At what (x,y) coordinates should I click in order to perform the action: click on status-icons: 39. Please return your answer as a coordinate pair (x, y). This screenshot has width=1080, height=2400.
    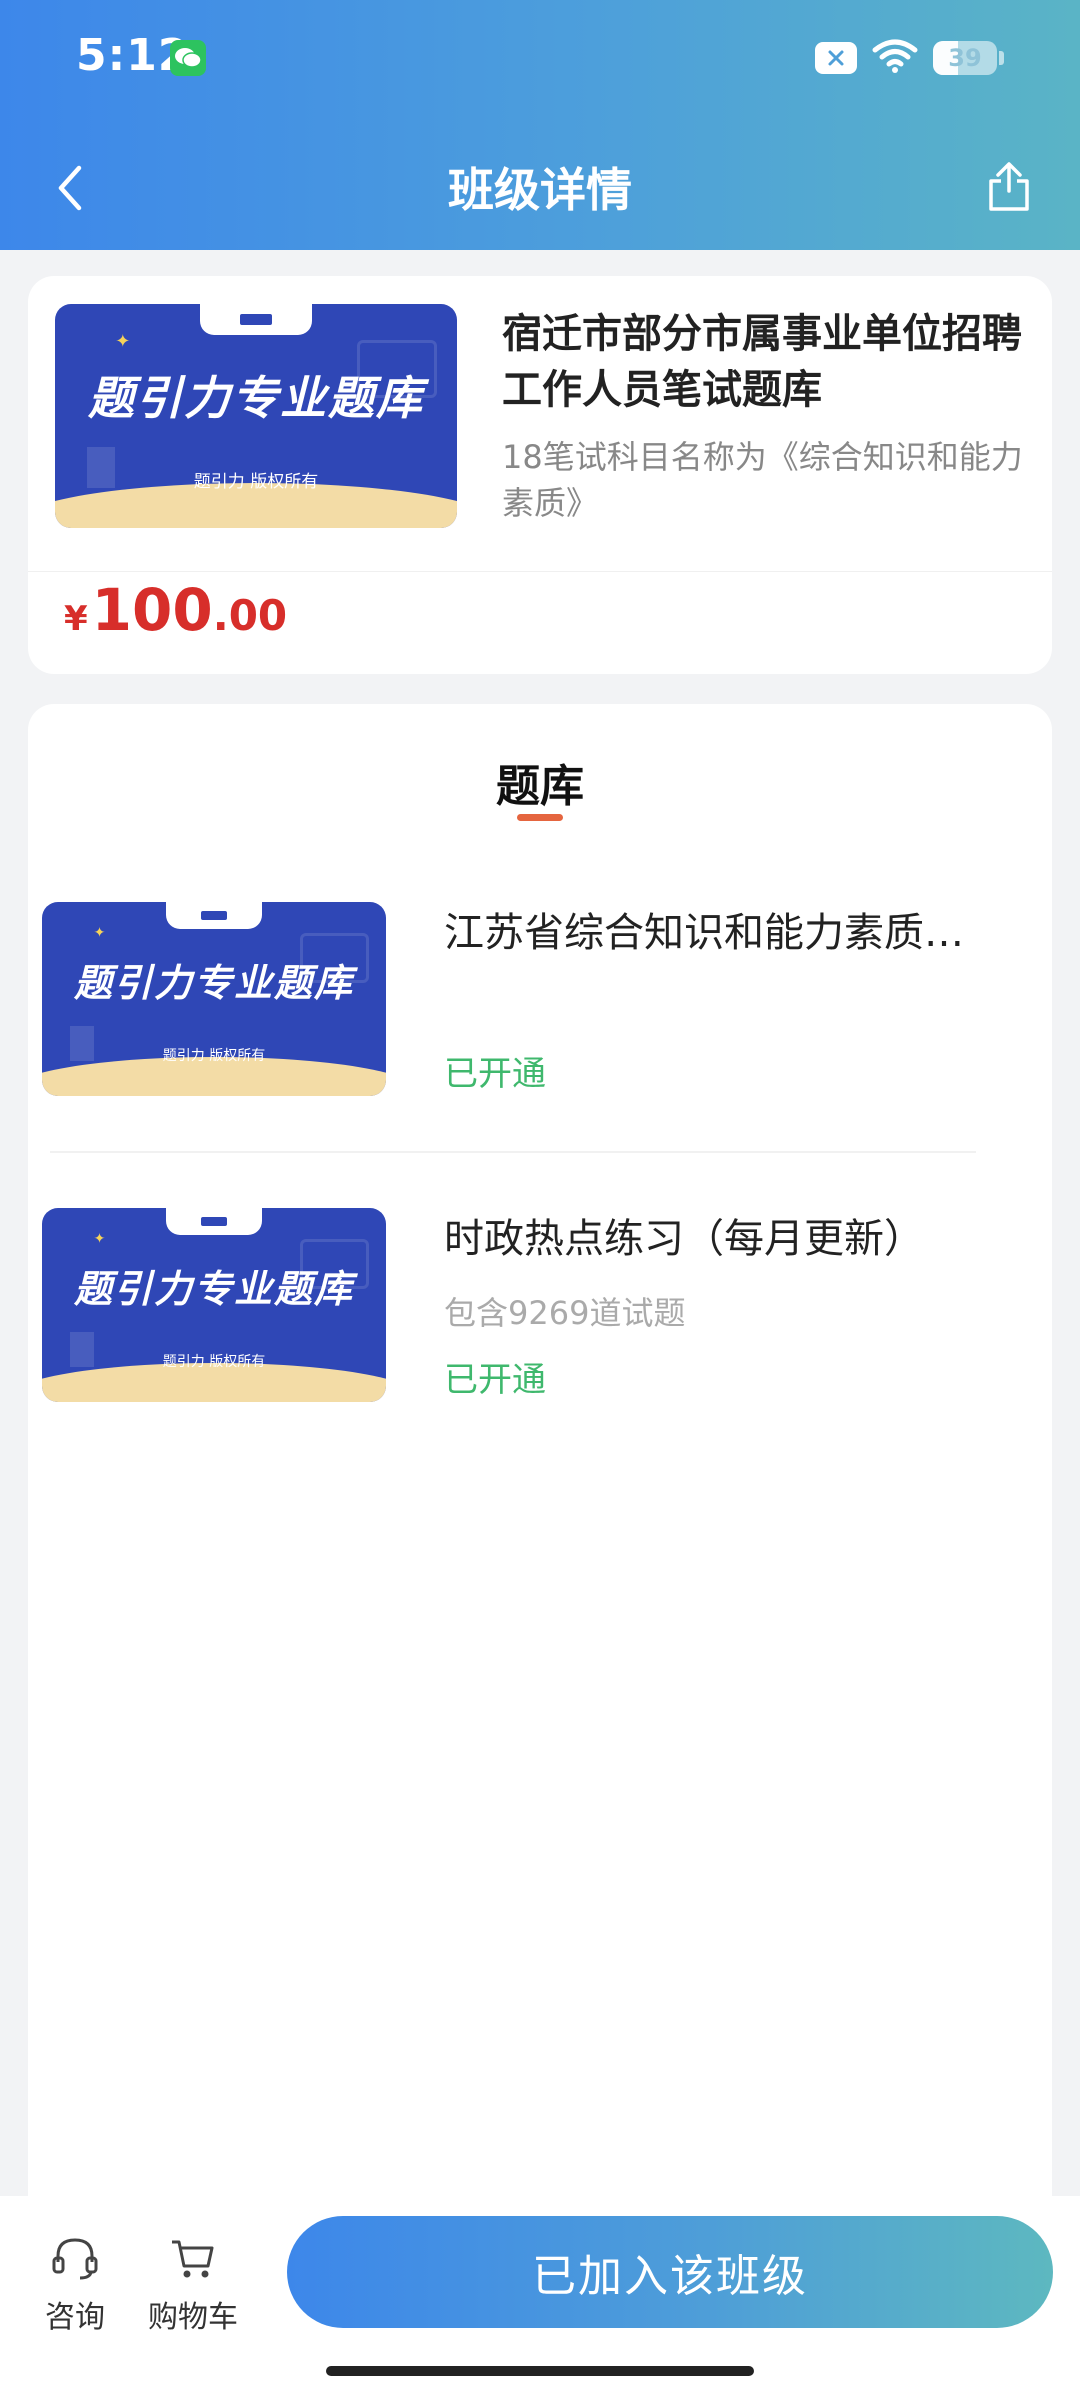
    Looking at the image, I should click on (909, 58).